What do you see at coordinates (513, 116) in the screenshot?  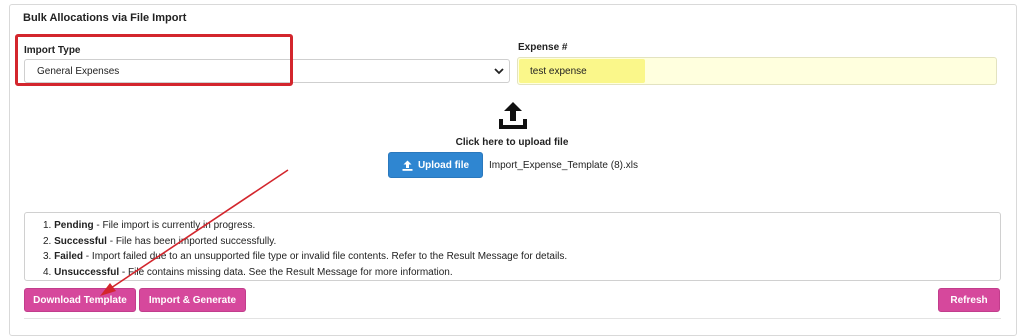 I see `upload-icon` at bounding box center [513, 116].